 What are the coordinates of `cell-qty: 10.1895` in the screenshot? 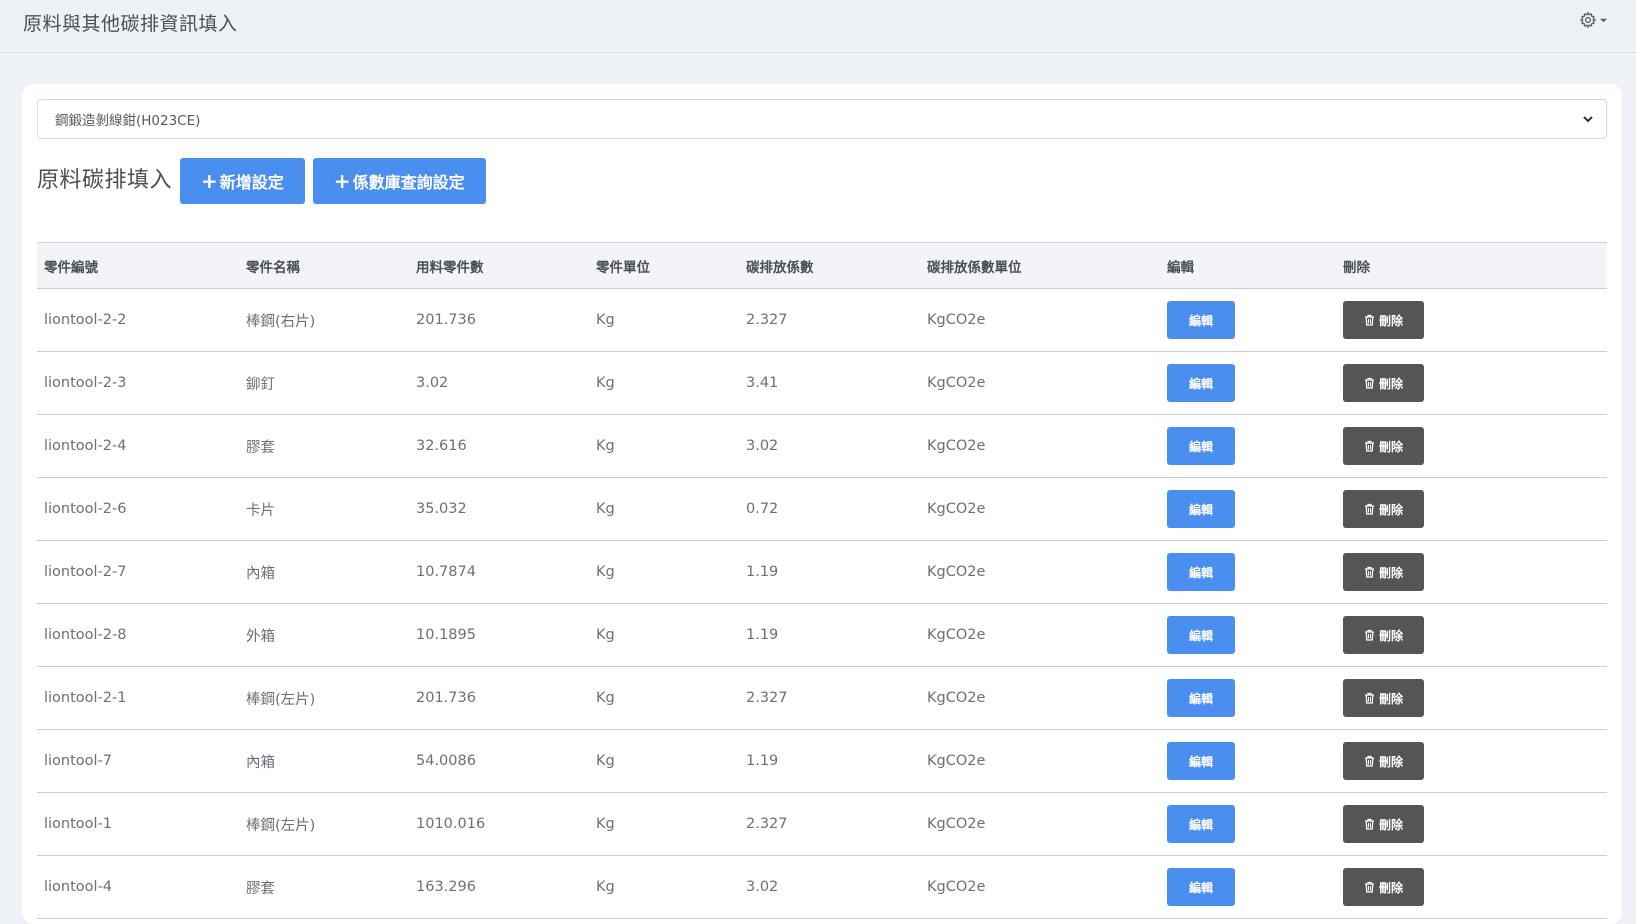 It's located at (499, 635).